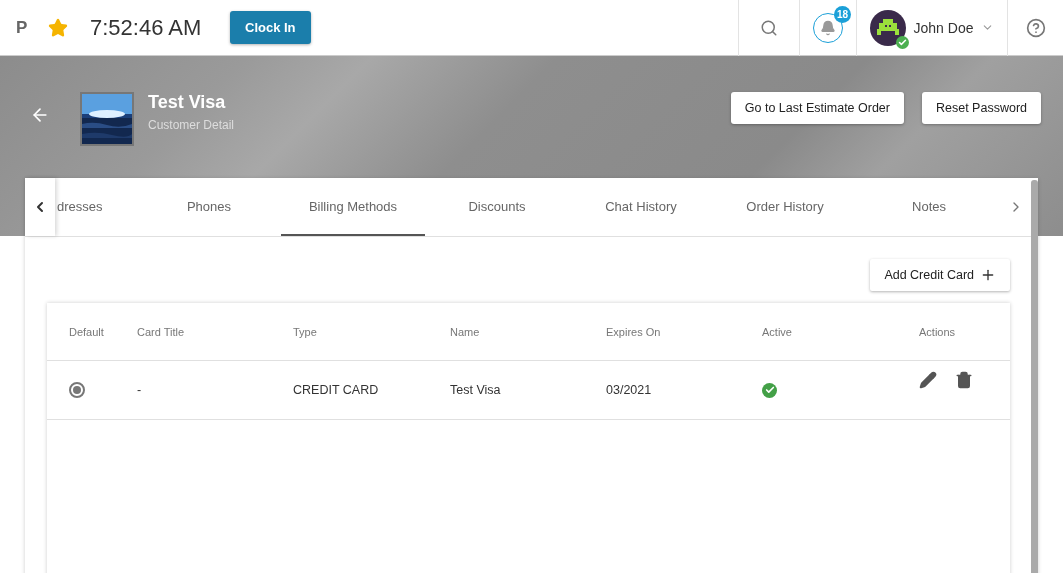 Image resolution: width=1063 pixels, height=573 pixels. Describe the element at coordinates (58, 27) in the screenshot. I see `star-icon` at that location.